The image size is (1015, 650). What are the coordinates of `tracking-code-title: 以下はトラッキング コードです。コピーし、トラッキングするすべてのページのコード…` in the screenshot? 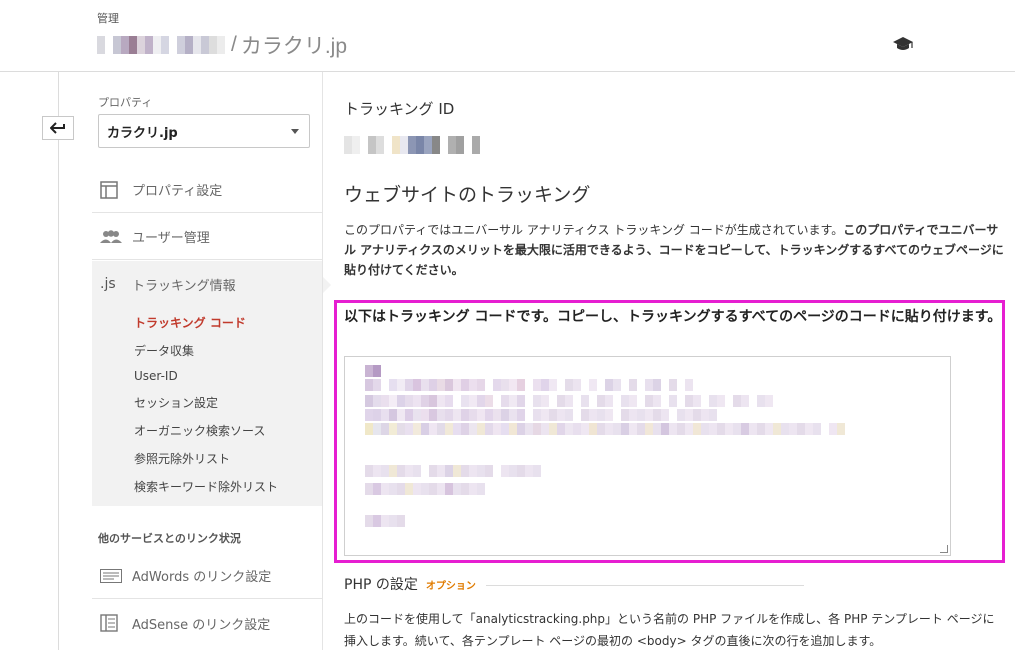 It's located at (673, 317).